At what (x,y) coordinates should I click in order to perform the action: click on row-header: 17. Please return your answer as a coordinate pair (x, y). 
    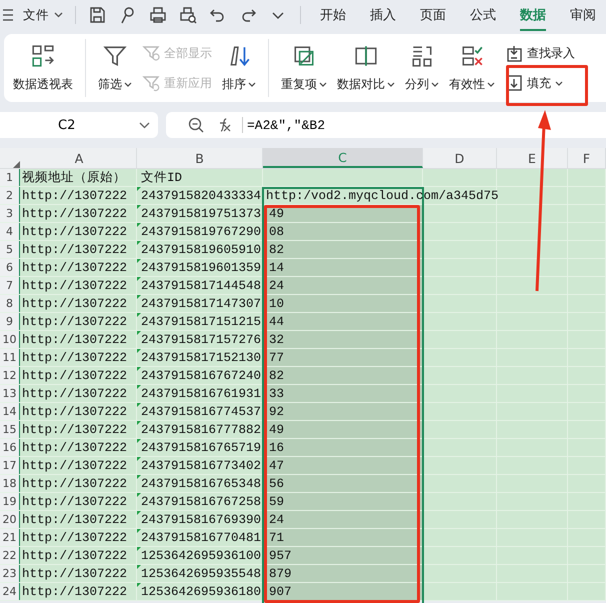
    Looking at the image, I should click on (10, 465).